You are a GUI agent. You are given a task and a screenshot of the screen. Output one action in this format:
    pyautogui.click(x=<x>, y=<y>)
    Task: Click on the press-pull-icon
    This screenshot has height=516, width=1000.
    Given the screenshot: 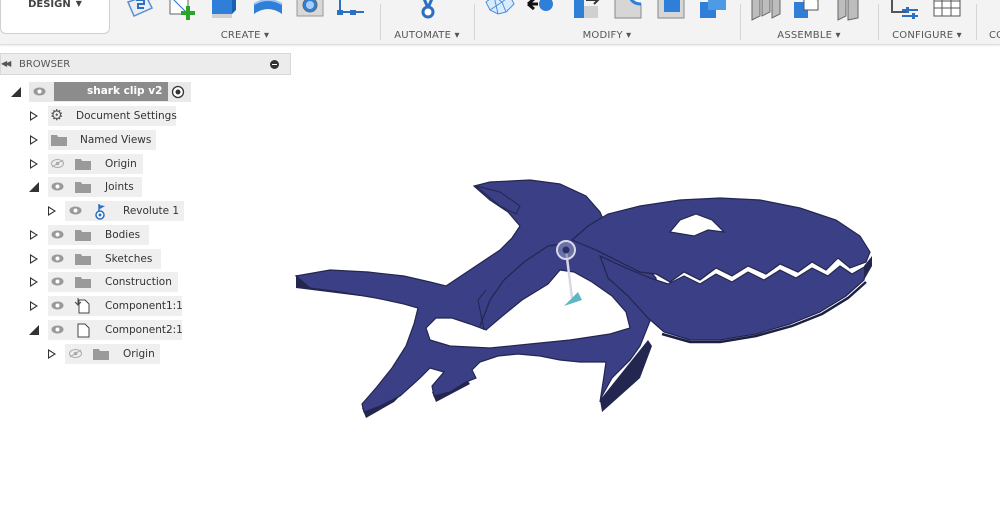 What is the action you would take?
    pyautogui.click(x=586, y=11)
    